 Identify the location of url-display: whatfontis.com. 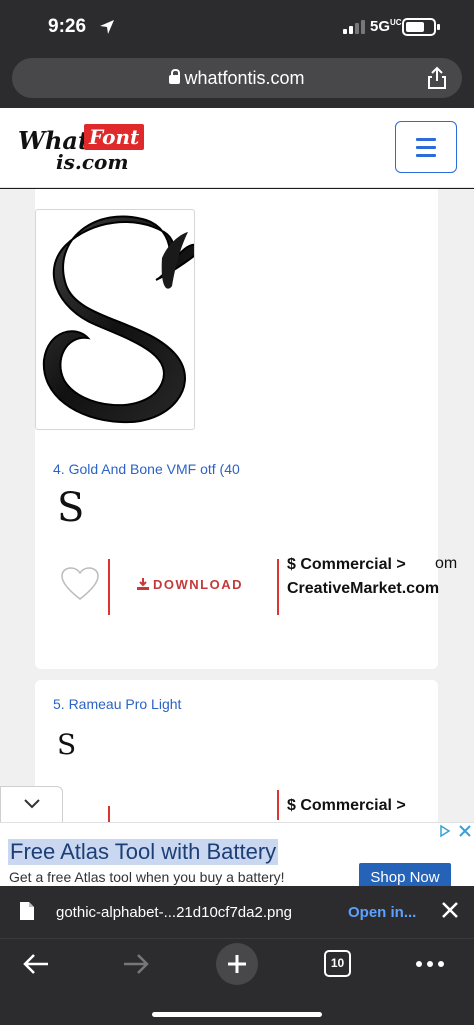
(237, 78).